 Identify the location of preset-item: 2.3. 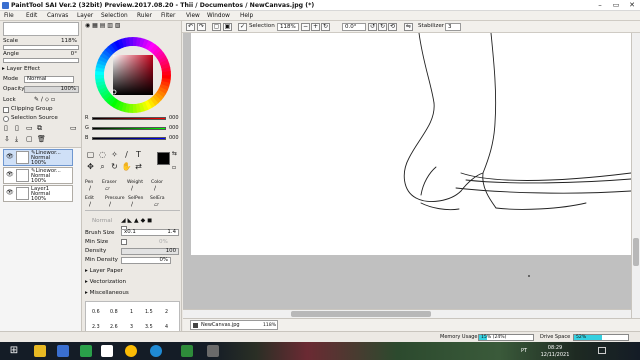
(96, 327).